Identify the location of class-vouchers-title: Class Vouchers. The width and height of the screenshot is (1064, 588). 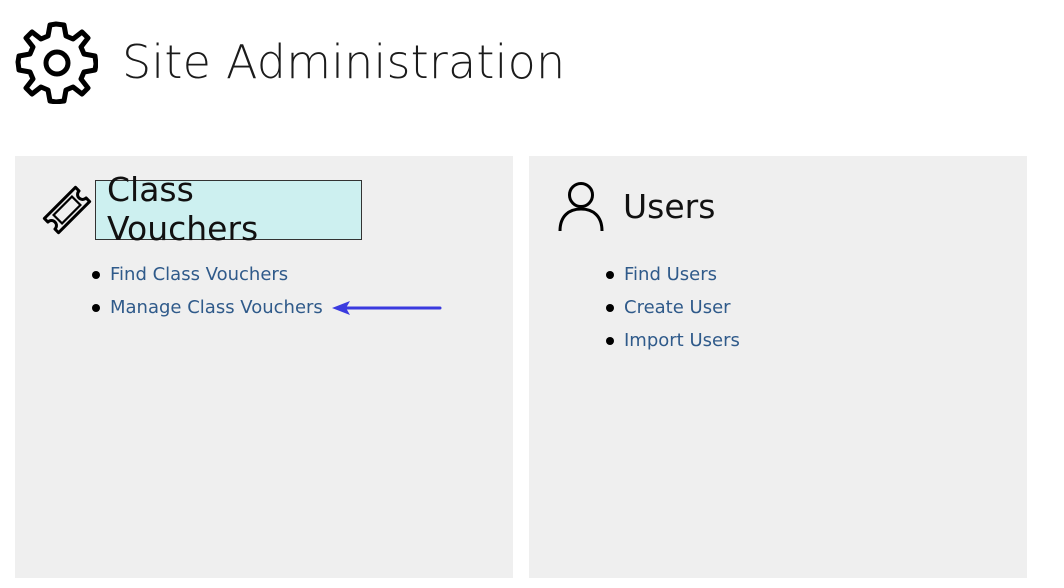
(228, 209).